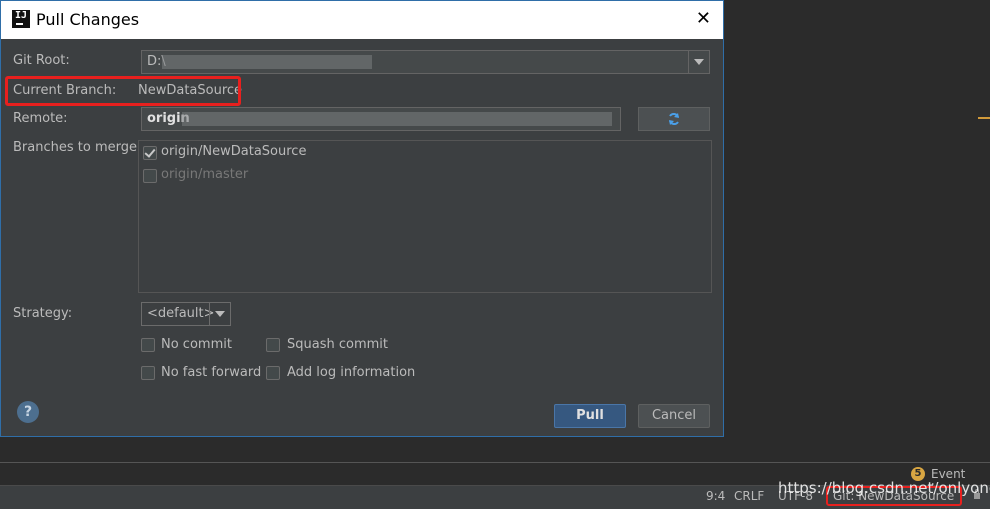 The height and width of the screenshot is (509, 990). I want to click on remote-select: origin, so click(381, 119).